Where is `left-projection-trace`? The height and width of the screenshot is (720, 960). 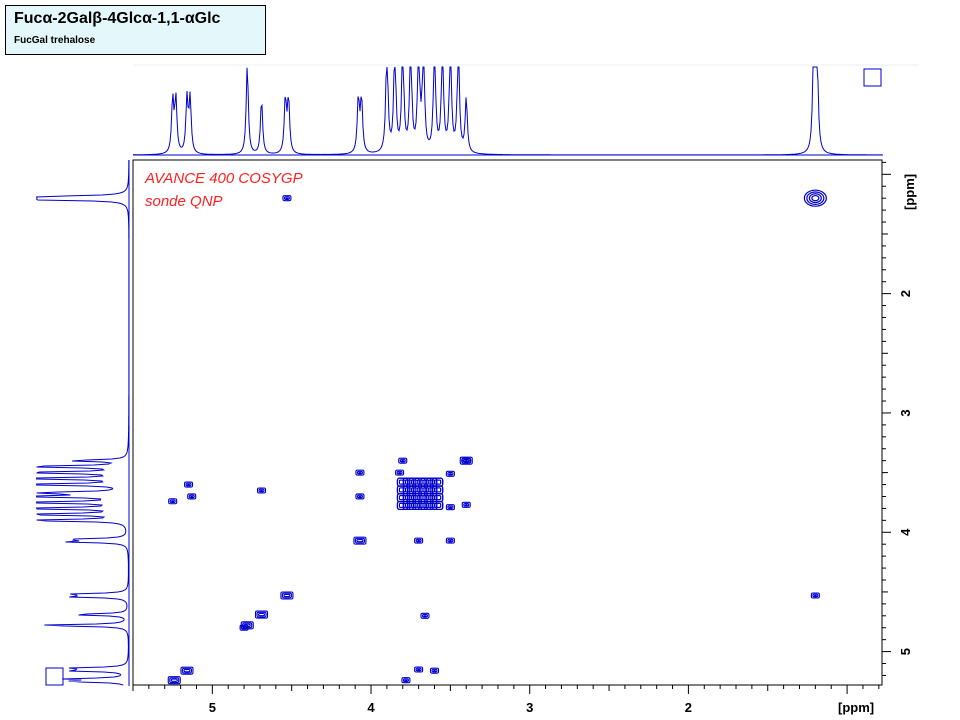
left-projection-trace is located at coordinates (82, 423).